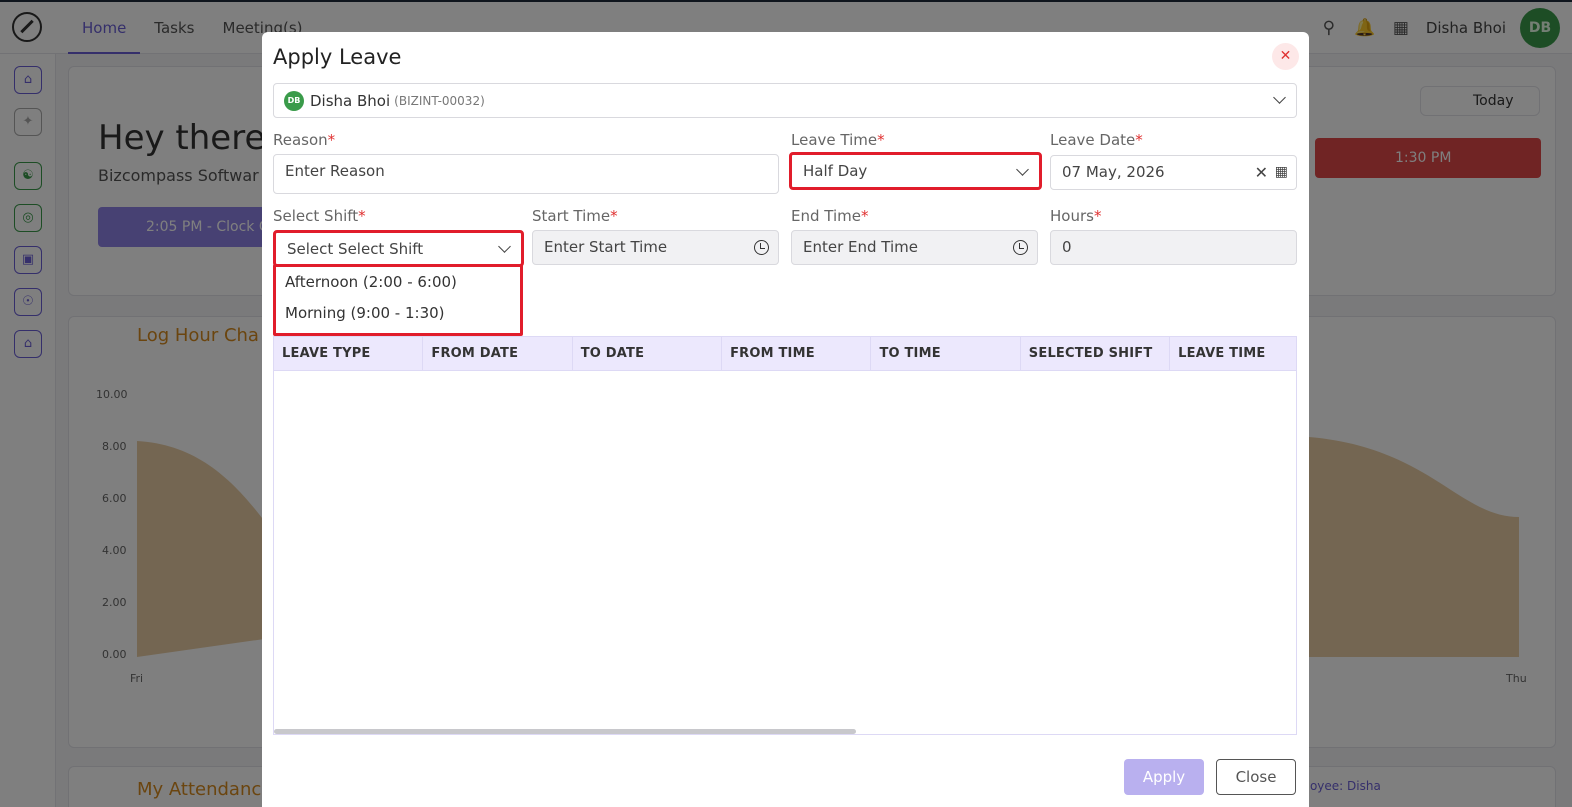 The width and height of the screenshot is (1572, 807). I want to click on leave-date-label: Leave Date*, so click(1096, 140).